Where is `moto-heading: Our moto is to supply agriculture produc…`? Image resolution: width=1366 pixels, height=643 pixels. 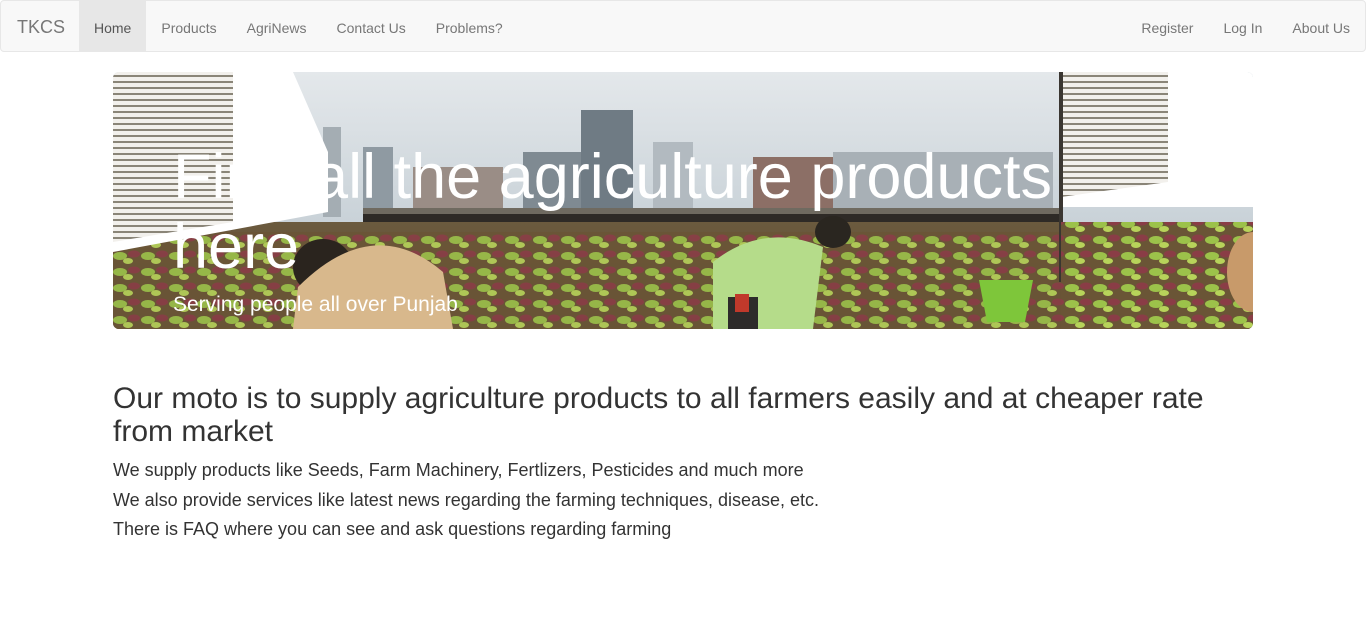
moto-heading: Our moto is to supply agriculture produc… is located at coordinates (658, 415).